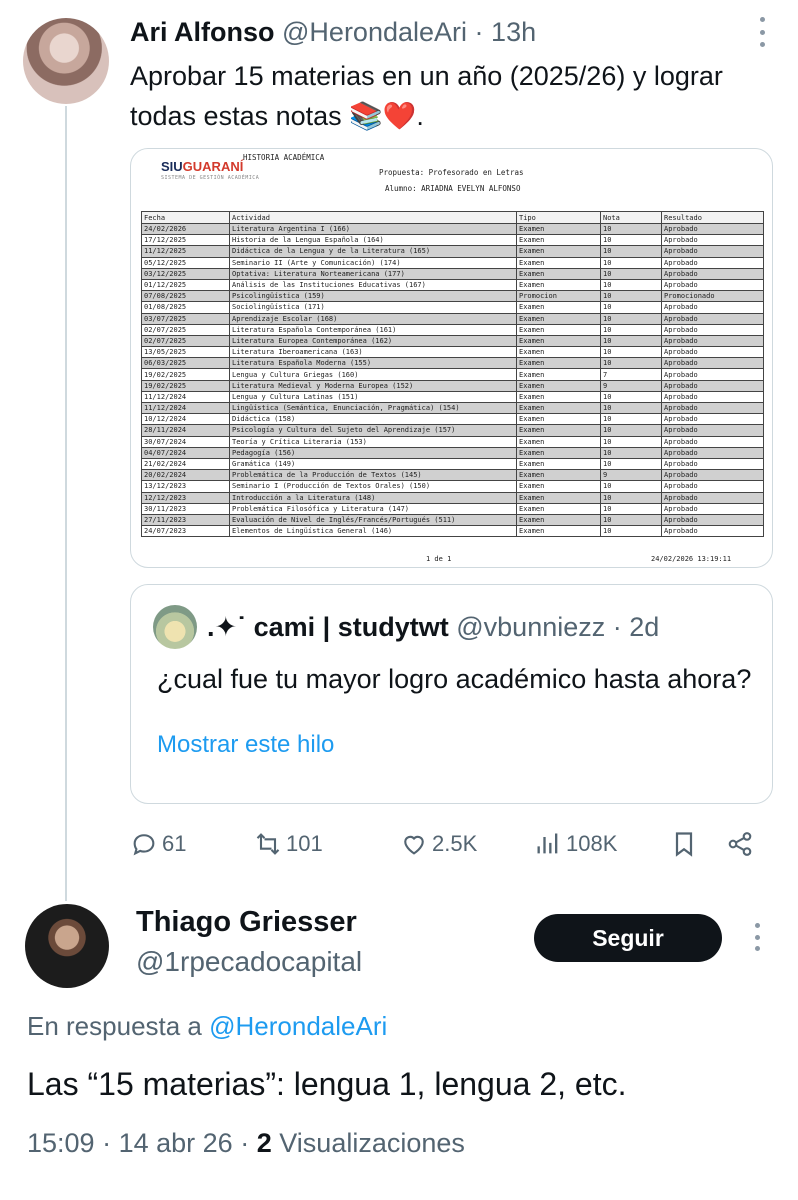 The image size is (798, 1200). I want to click on table-cell: 21/02/2024, so click(185, 464).